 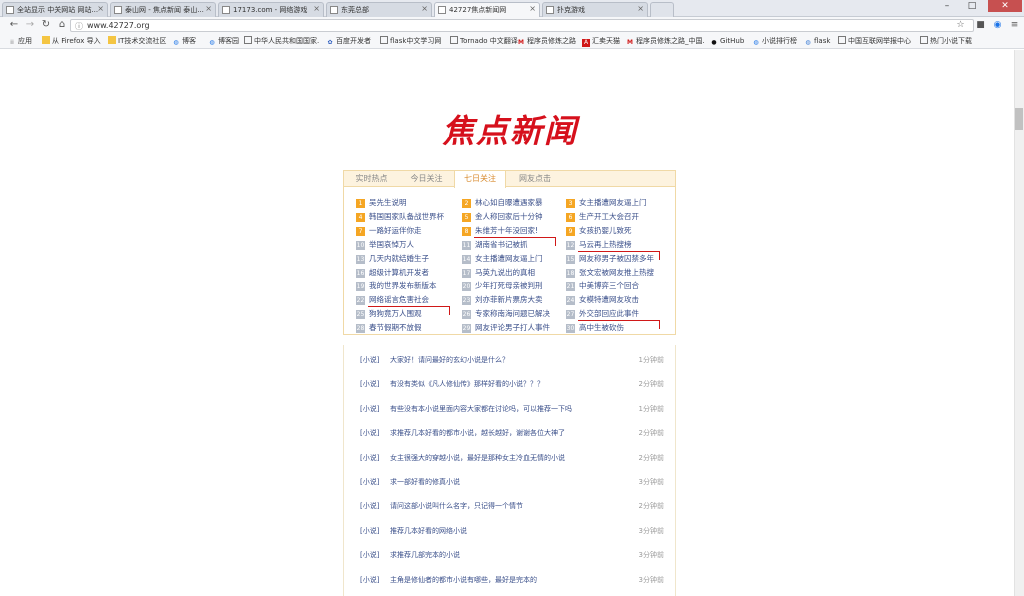 What do you see at coordinates (467, 384) in the screenshot?
I see `news-title: 有没有类似《凡人修仙传》那样好看的小说？？？` at bounding box center [467, 384].